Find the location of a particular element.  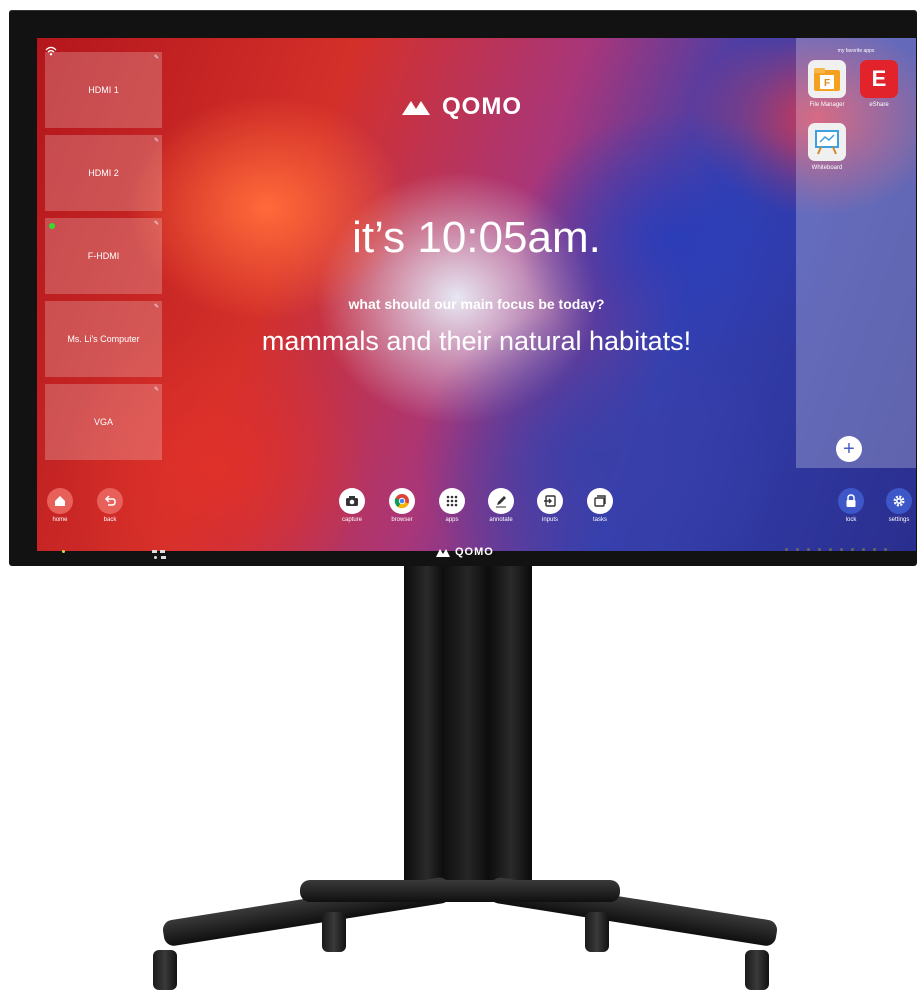

dock-label: lock is located at coordinates (851, 520).